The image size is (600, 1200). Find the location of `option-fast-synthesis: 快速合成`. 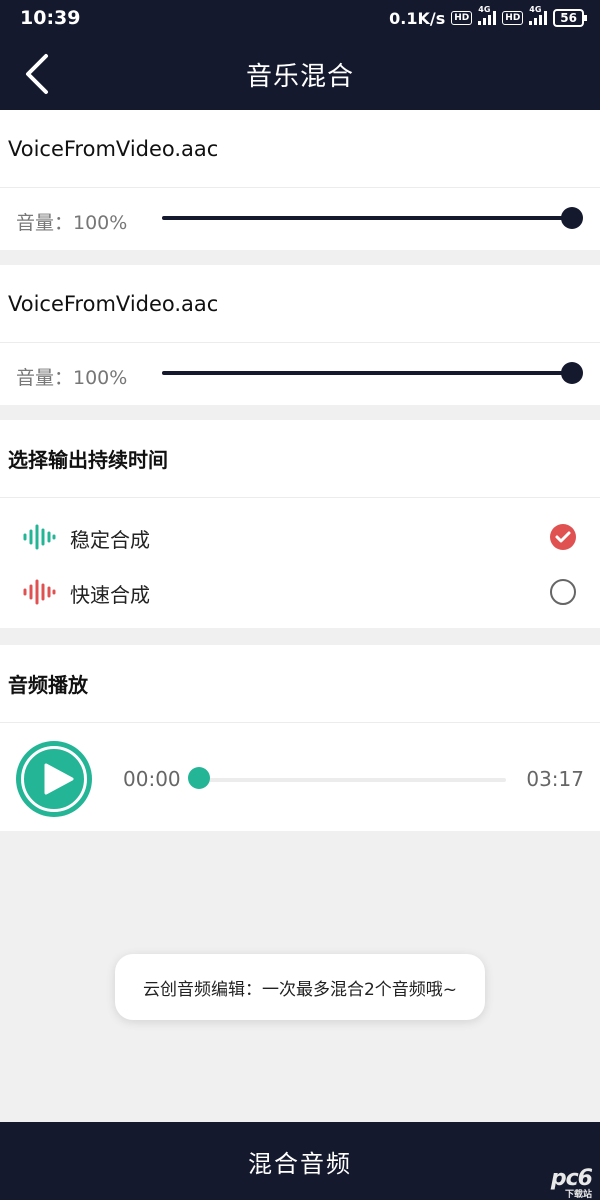

option-fast-synthesis: 快速合成 is located at coordinates (300, 592).